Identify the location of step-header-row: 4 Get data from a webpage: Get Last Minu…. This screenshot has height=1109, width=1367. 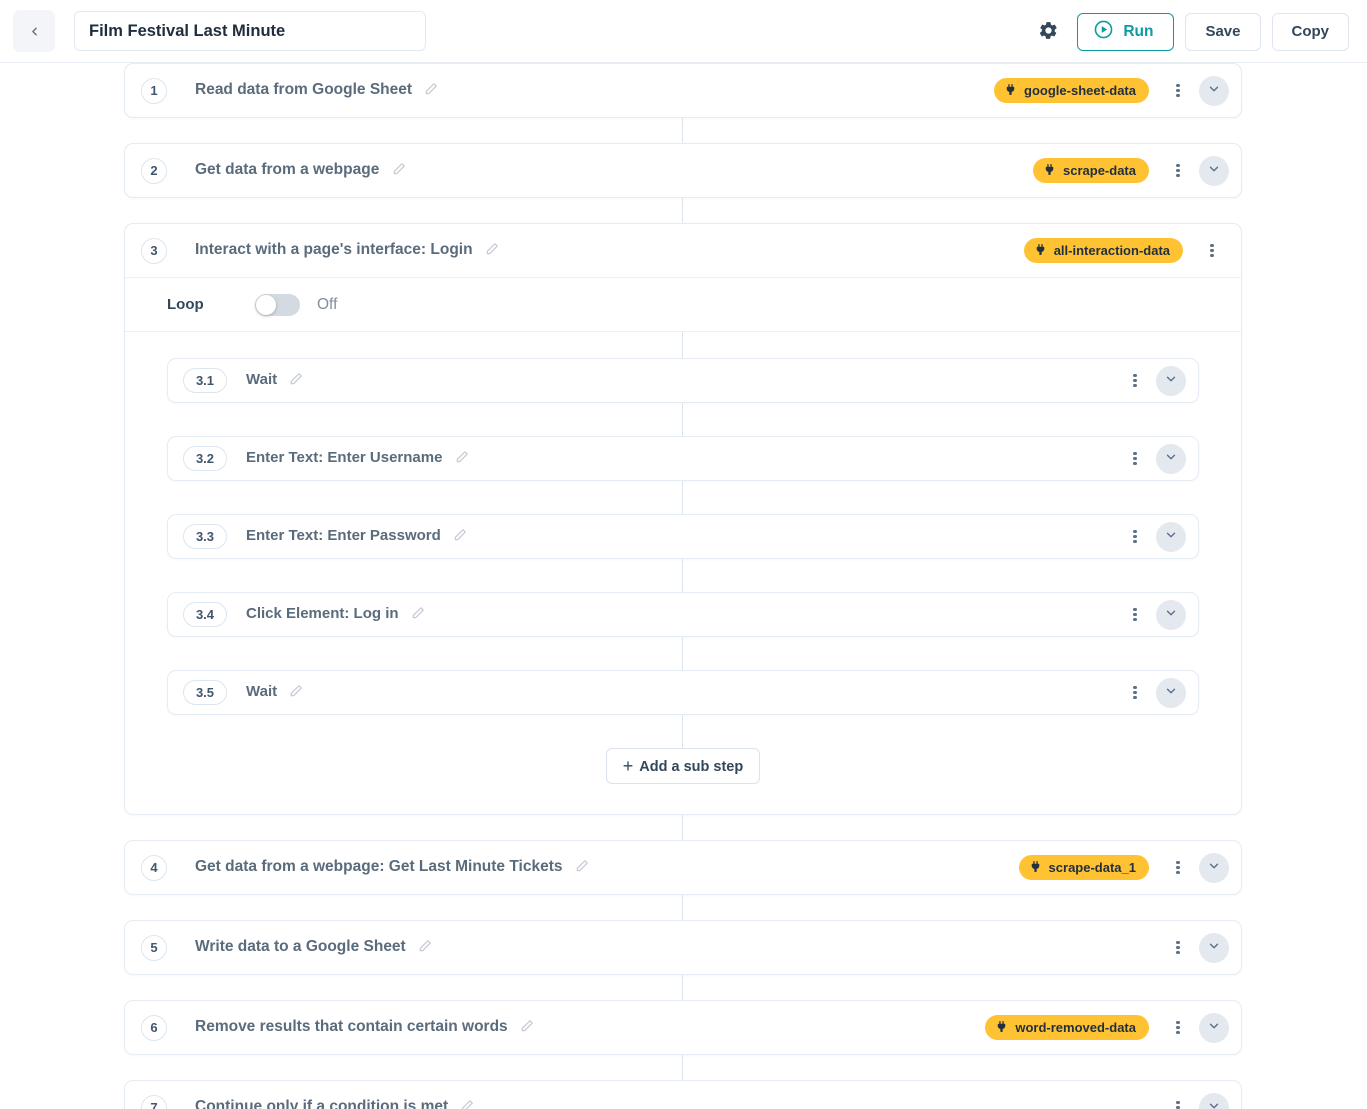
(683, 867).